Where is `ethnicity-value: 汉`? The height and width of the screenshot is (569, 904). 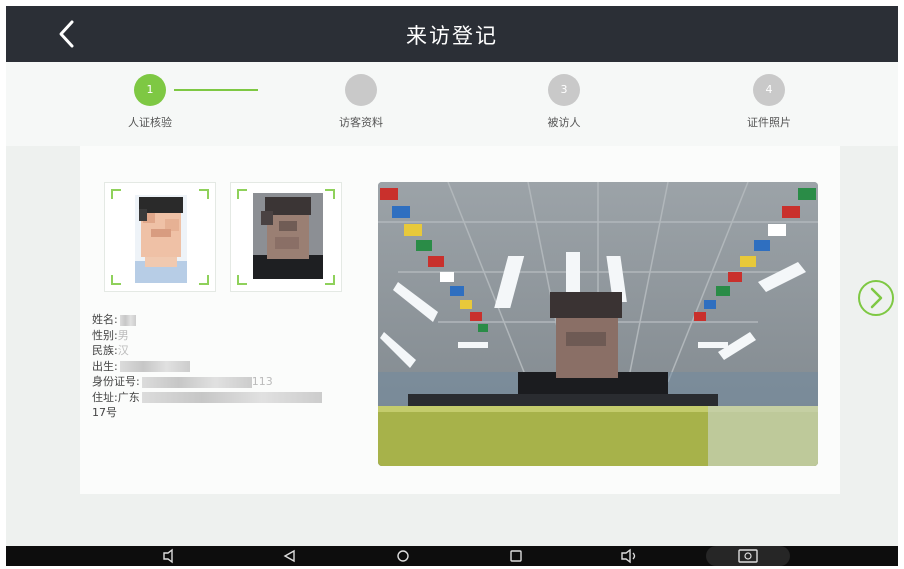 ethnicity-value: 汉 is located at coordinates (123, 350).